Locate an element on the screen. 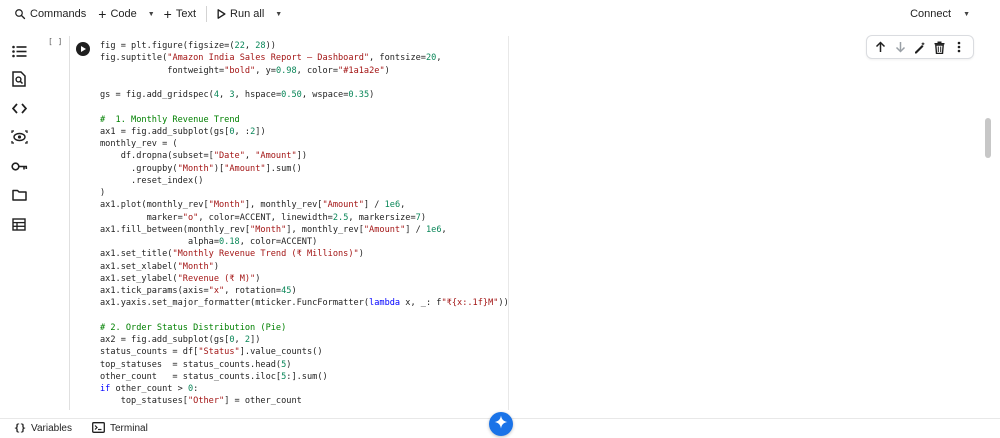  move-down-icon is located at coordinates (900, 47).